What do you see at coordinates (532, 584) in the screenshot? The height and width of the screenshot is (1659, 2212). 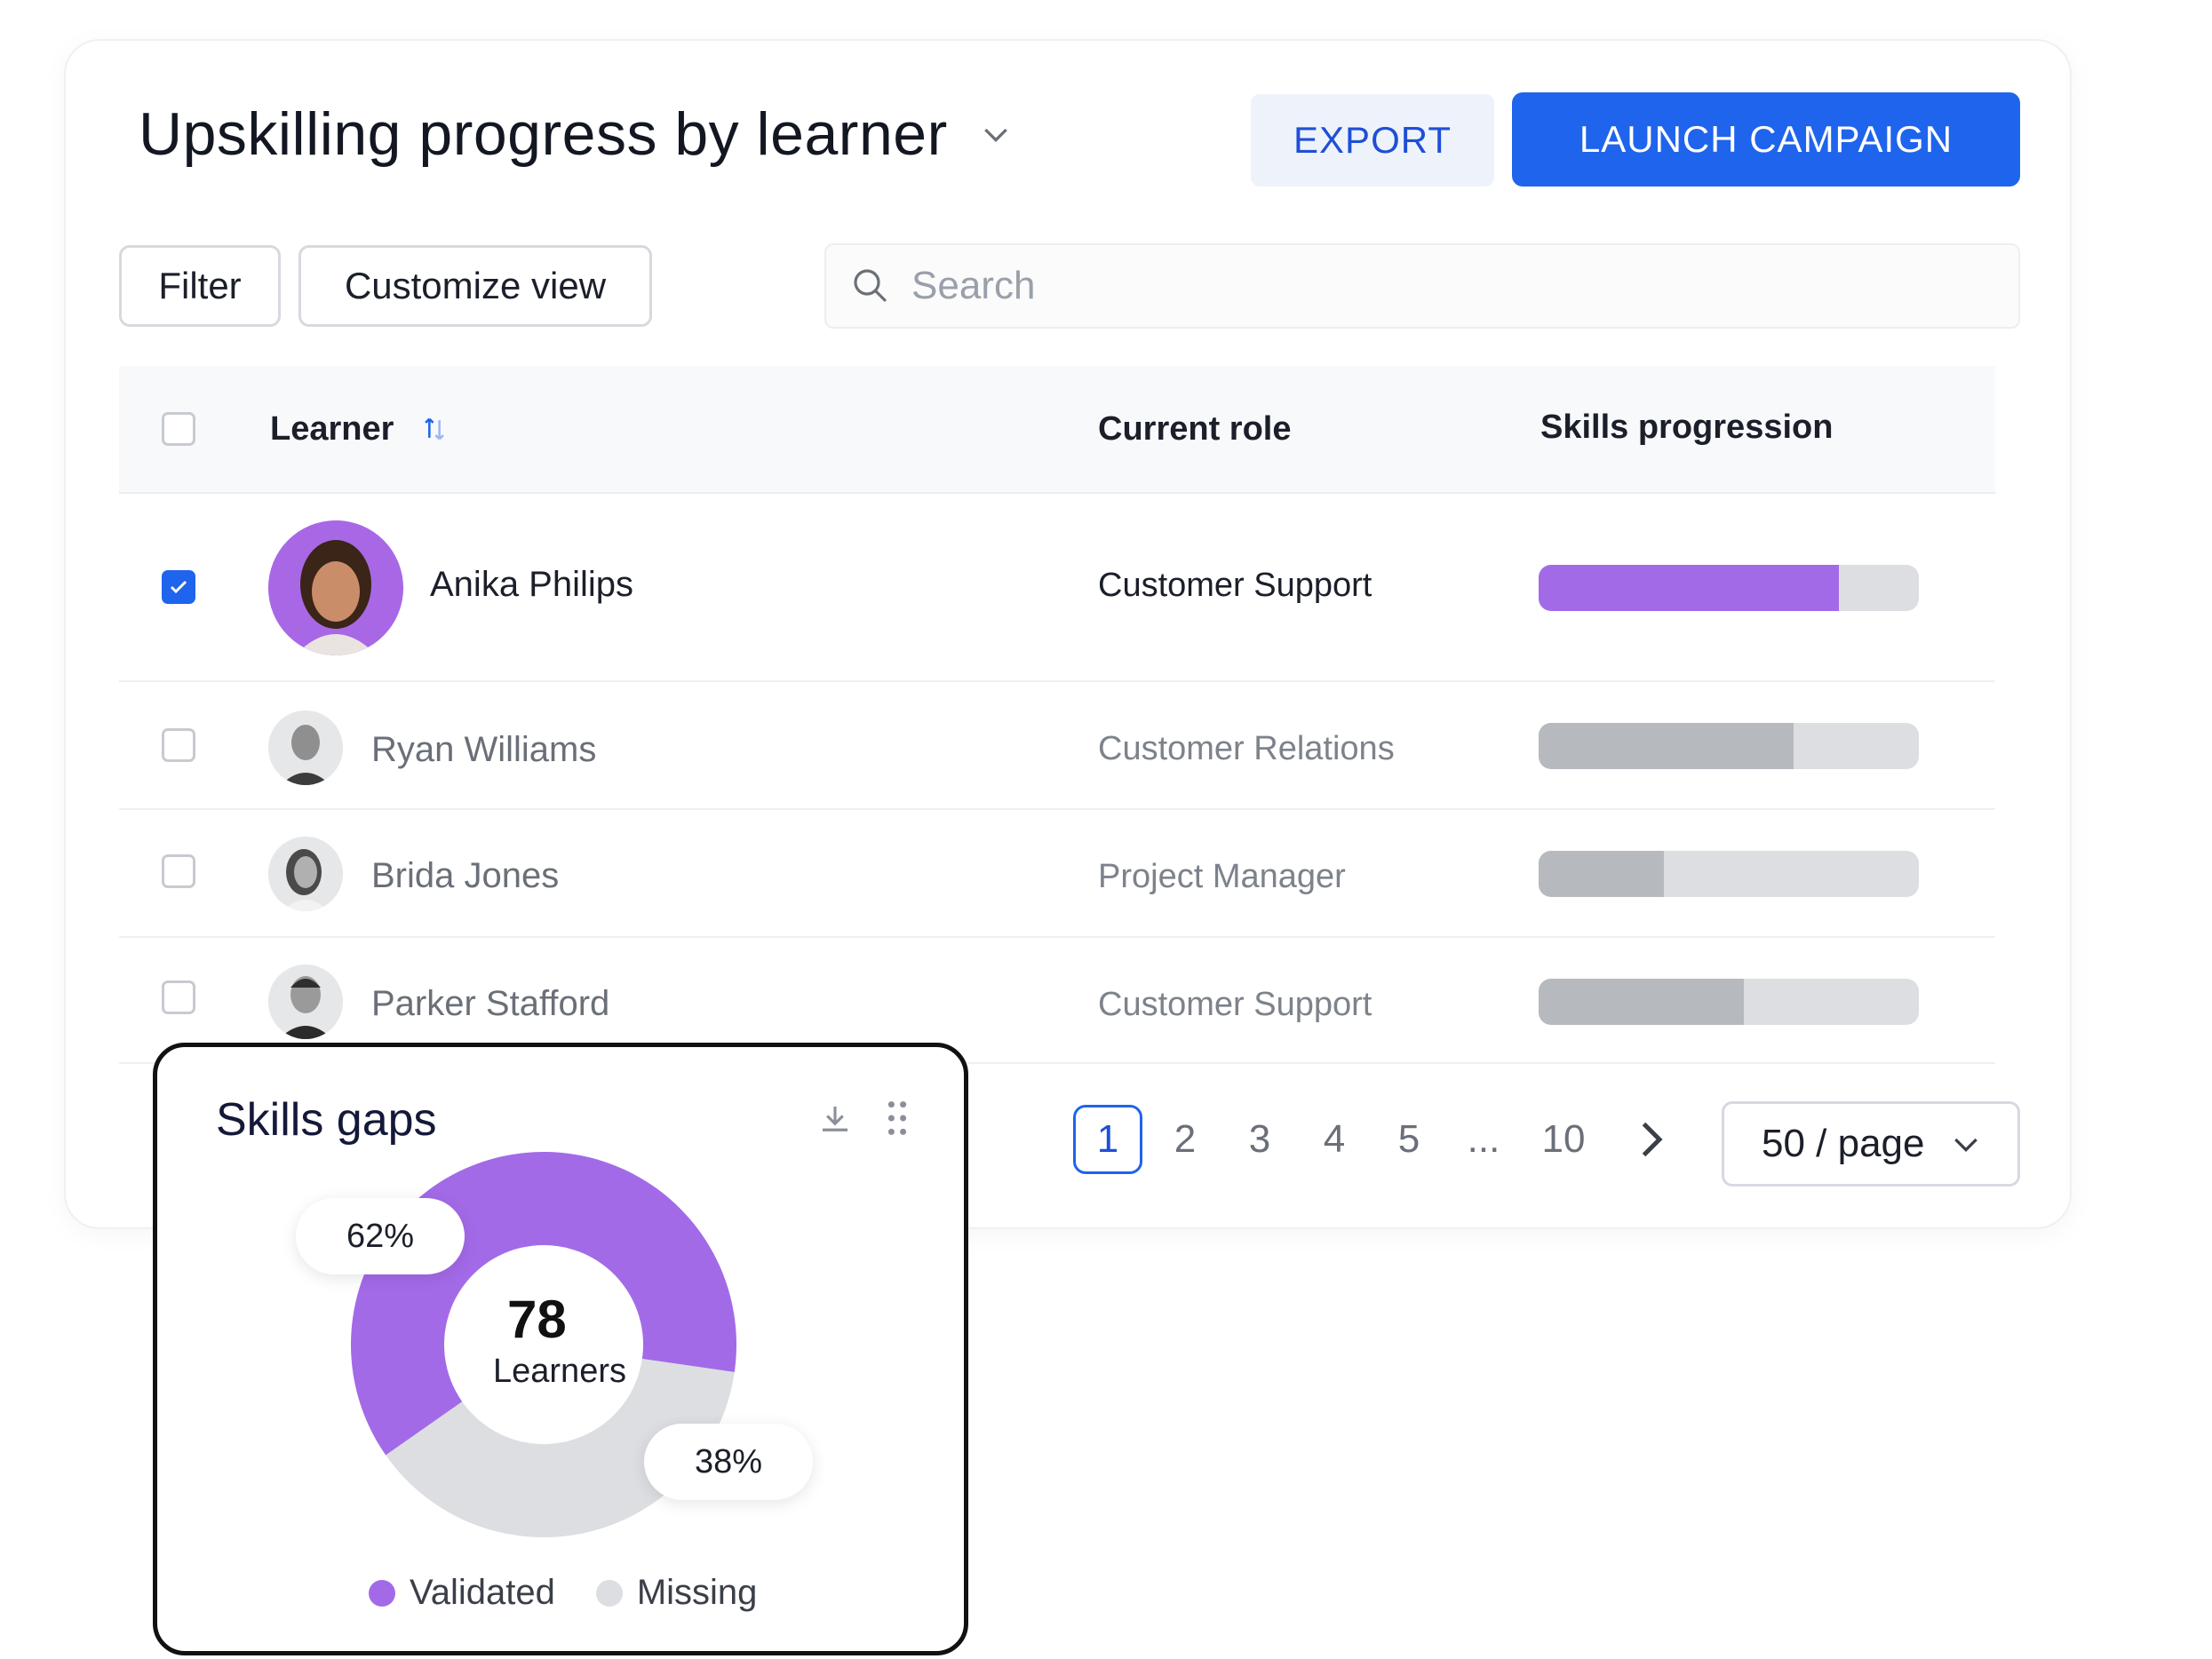 I see `learner-name: Anika Philips` at bounding box center [532, 584].